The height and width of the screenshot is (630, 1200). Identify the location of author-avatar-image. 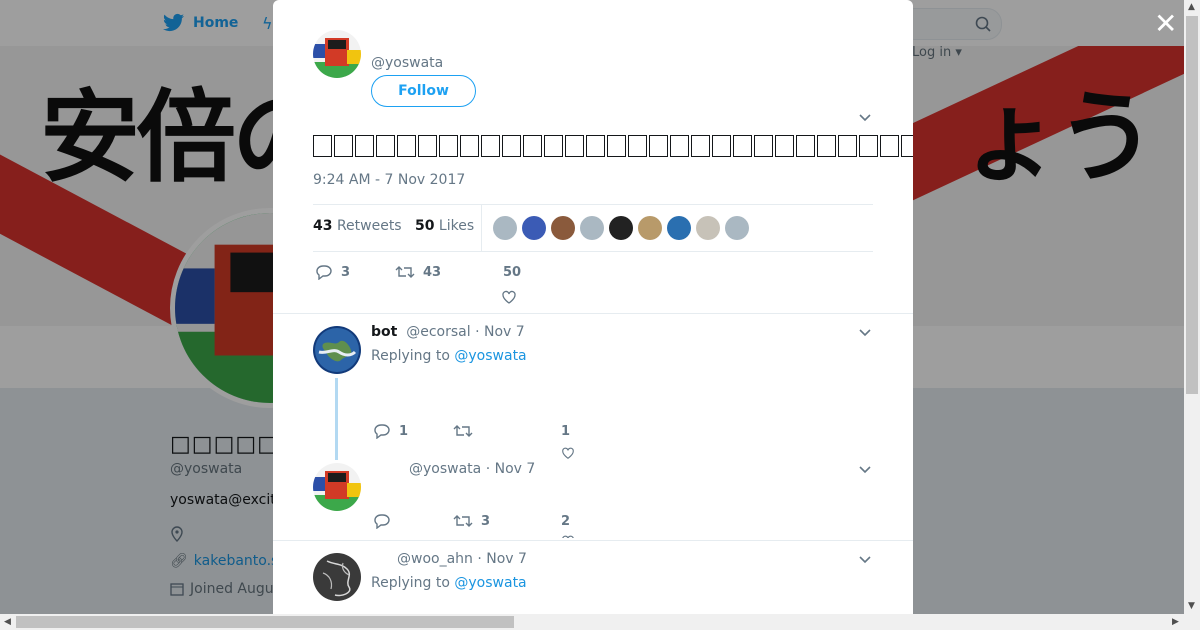
(337, 54).